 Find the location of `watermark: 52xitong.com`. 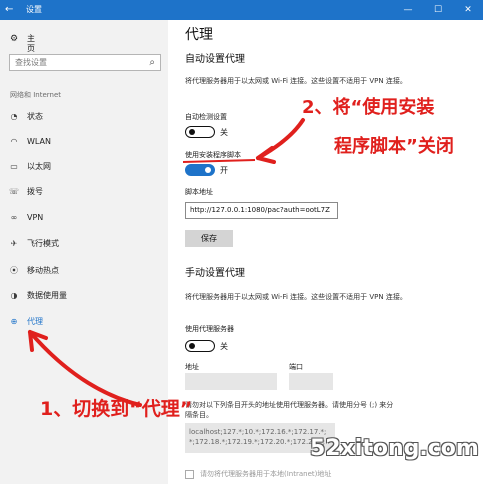

watermark: 52xitong.com is located at coordinates (394, 448).